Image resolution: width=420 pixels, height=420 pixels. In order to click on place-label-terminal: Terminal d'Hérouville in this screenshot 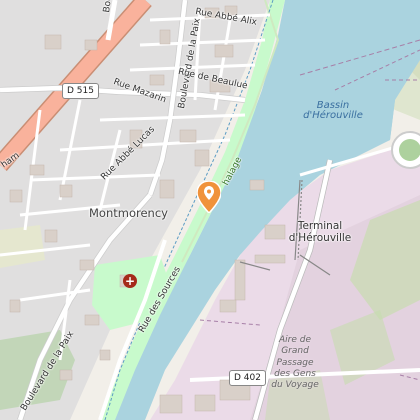, I will do `click(320, 232)`.